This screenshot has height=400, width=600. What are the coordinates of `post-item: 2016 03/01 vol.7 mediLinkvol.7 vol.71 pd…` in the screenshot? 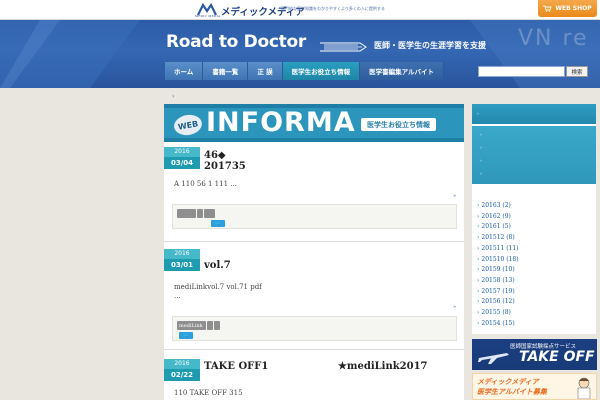 It's located at (314, 299).